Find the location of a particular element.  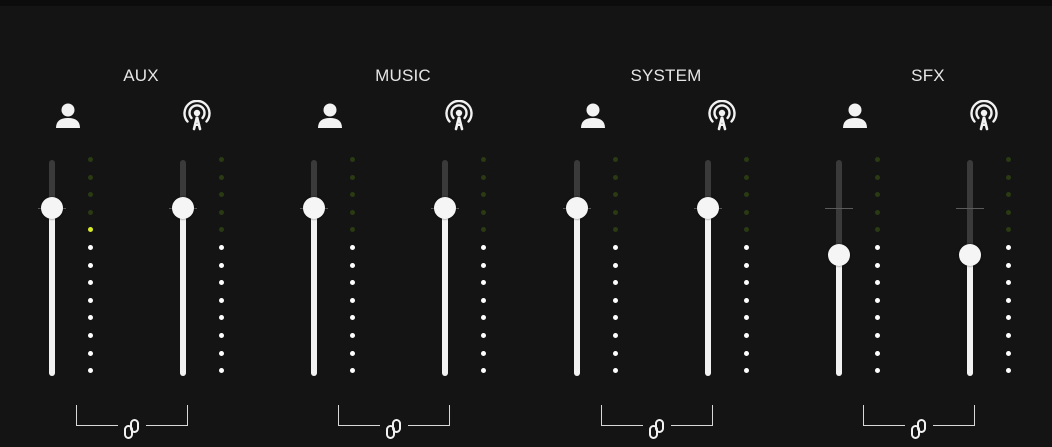

unity-gain-marker is located at coordinates (970, 208).